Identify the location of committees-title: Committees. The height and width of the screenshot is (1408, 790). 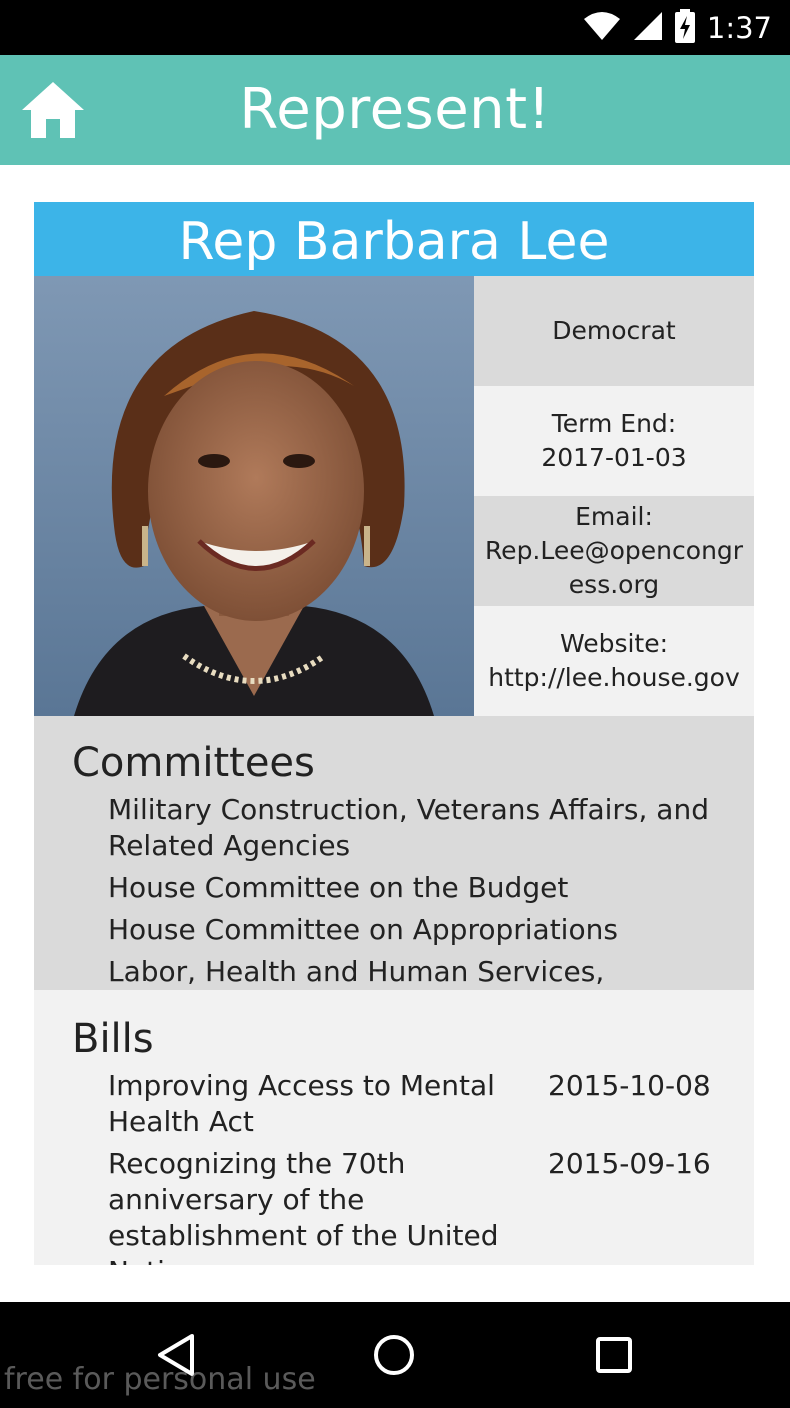
(193, 763).